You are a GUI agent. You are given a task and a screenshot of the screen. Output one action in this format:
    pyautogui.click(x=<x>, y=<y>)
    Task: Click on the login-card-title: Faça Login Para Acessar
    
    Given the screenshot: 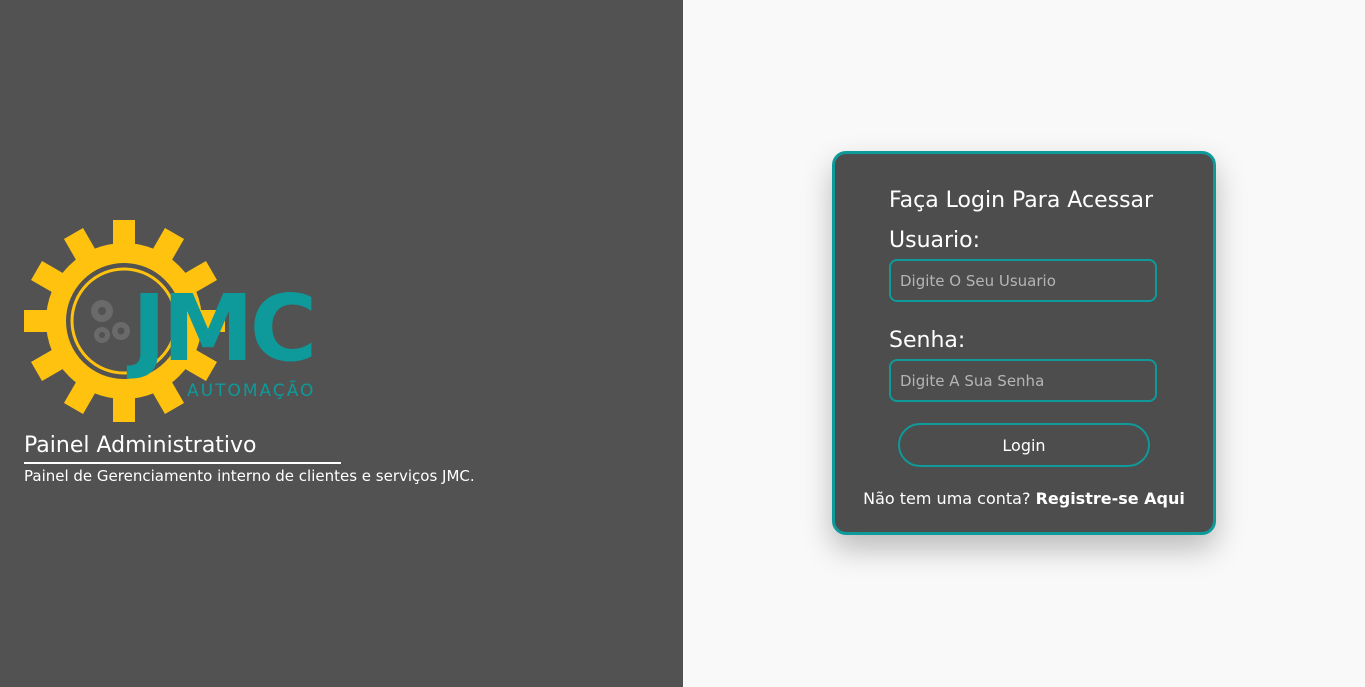 What is the action you would take?
    pyautogui.click(x=1021, y=200)
    